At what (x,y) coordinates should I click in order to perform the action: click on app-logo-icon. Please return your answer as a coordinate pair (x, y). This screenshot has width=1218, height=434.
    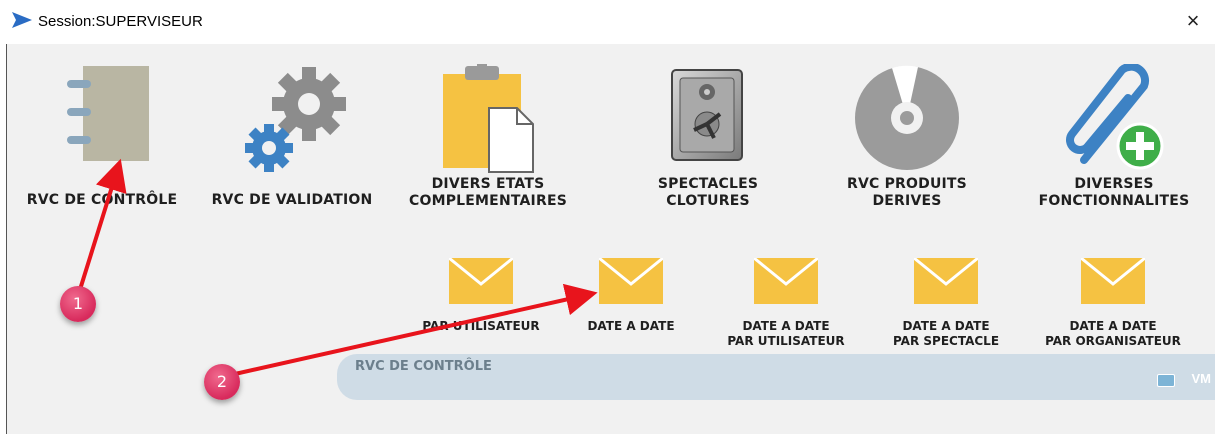
    Looking at the image, I should click on (22, 20).